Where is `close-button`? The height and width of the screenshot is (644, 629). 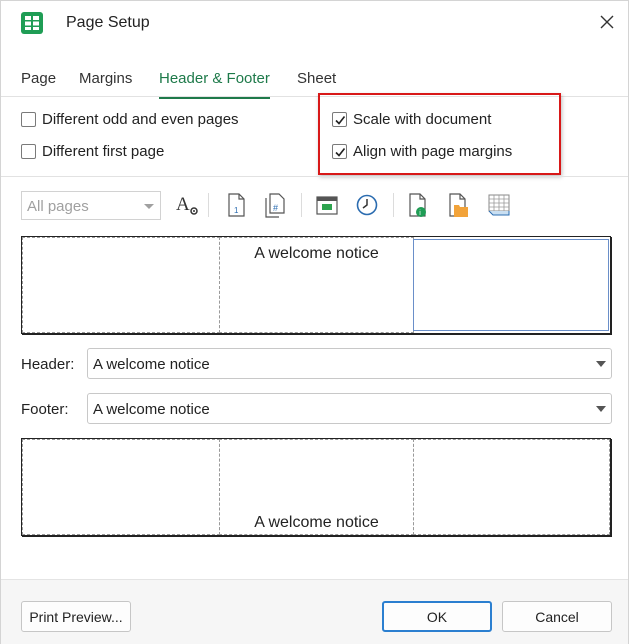
close-button is located at coordinates (607, 22).